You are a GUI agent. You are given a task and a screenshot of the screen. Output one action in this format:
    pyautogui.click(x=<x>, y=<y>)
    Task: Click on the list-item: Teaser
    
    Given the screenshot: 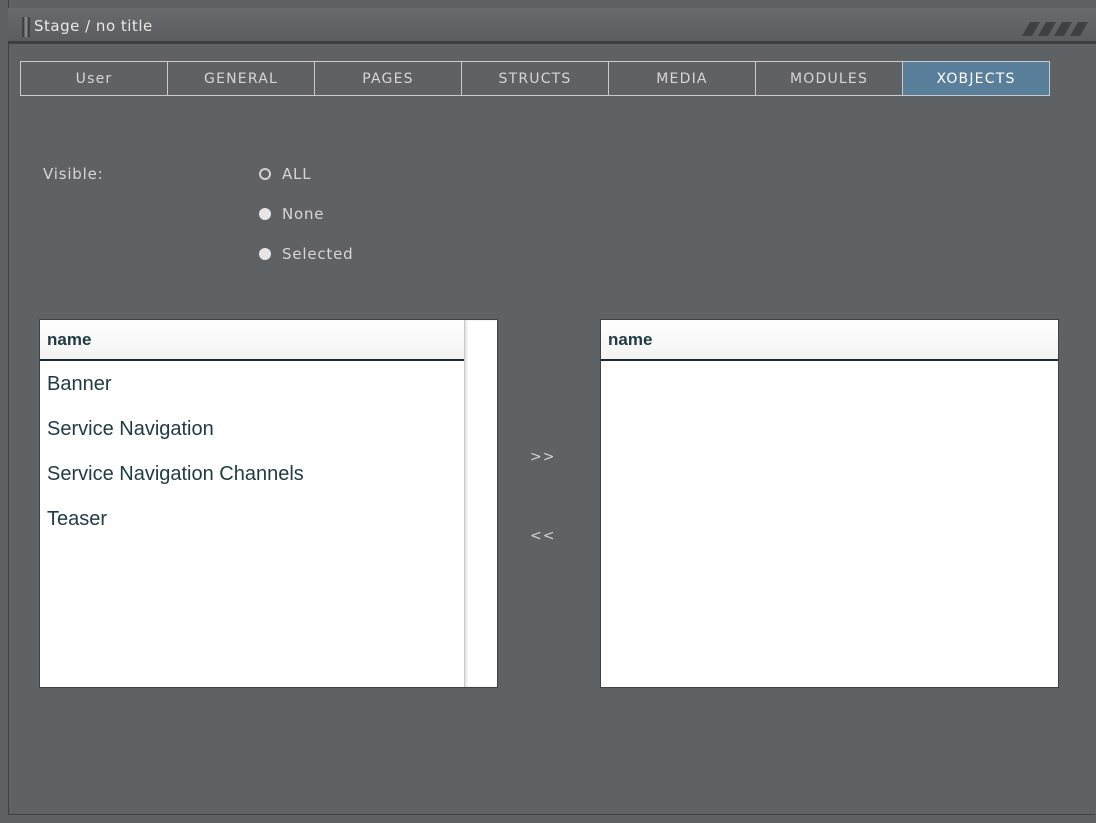 What is the action you would take?
    pyautogui.click(x=268, y=526)
    